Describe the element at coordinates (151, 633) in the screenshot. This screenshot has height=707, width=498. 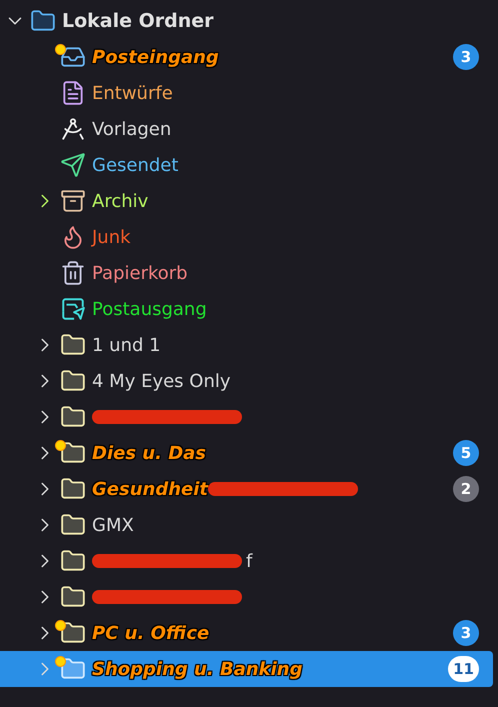
I see `folder-name: PC u. Office` at that location.